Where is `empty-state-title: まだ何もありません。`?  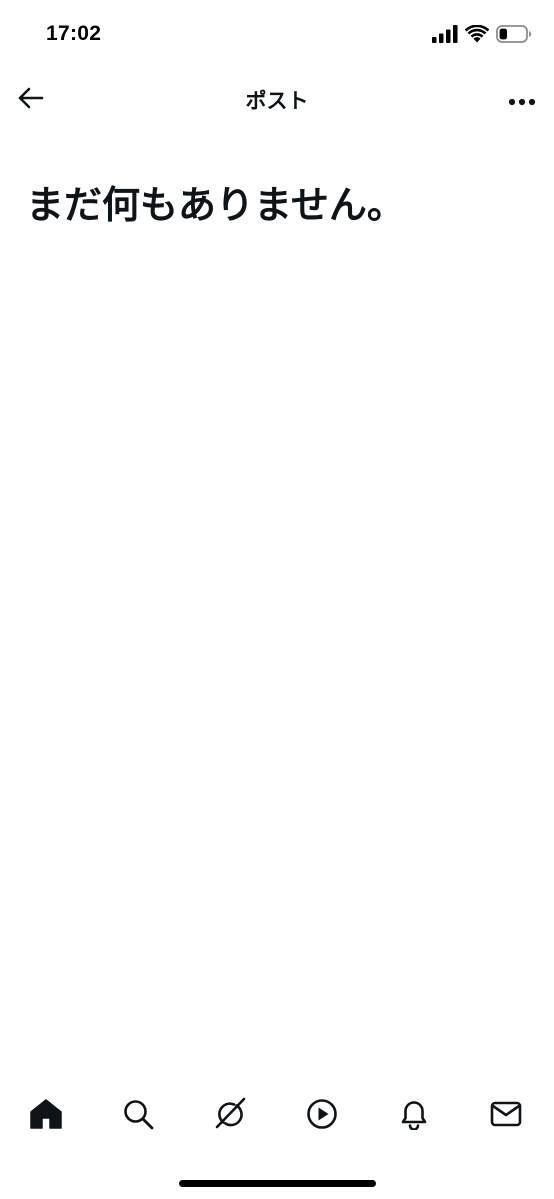
empty-state-title: まだ何もありません。 is located at coordinates (215, 205).